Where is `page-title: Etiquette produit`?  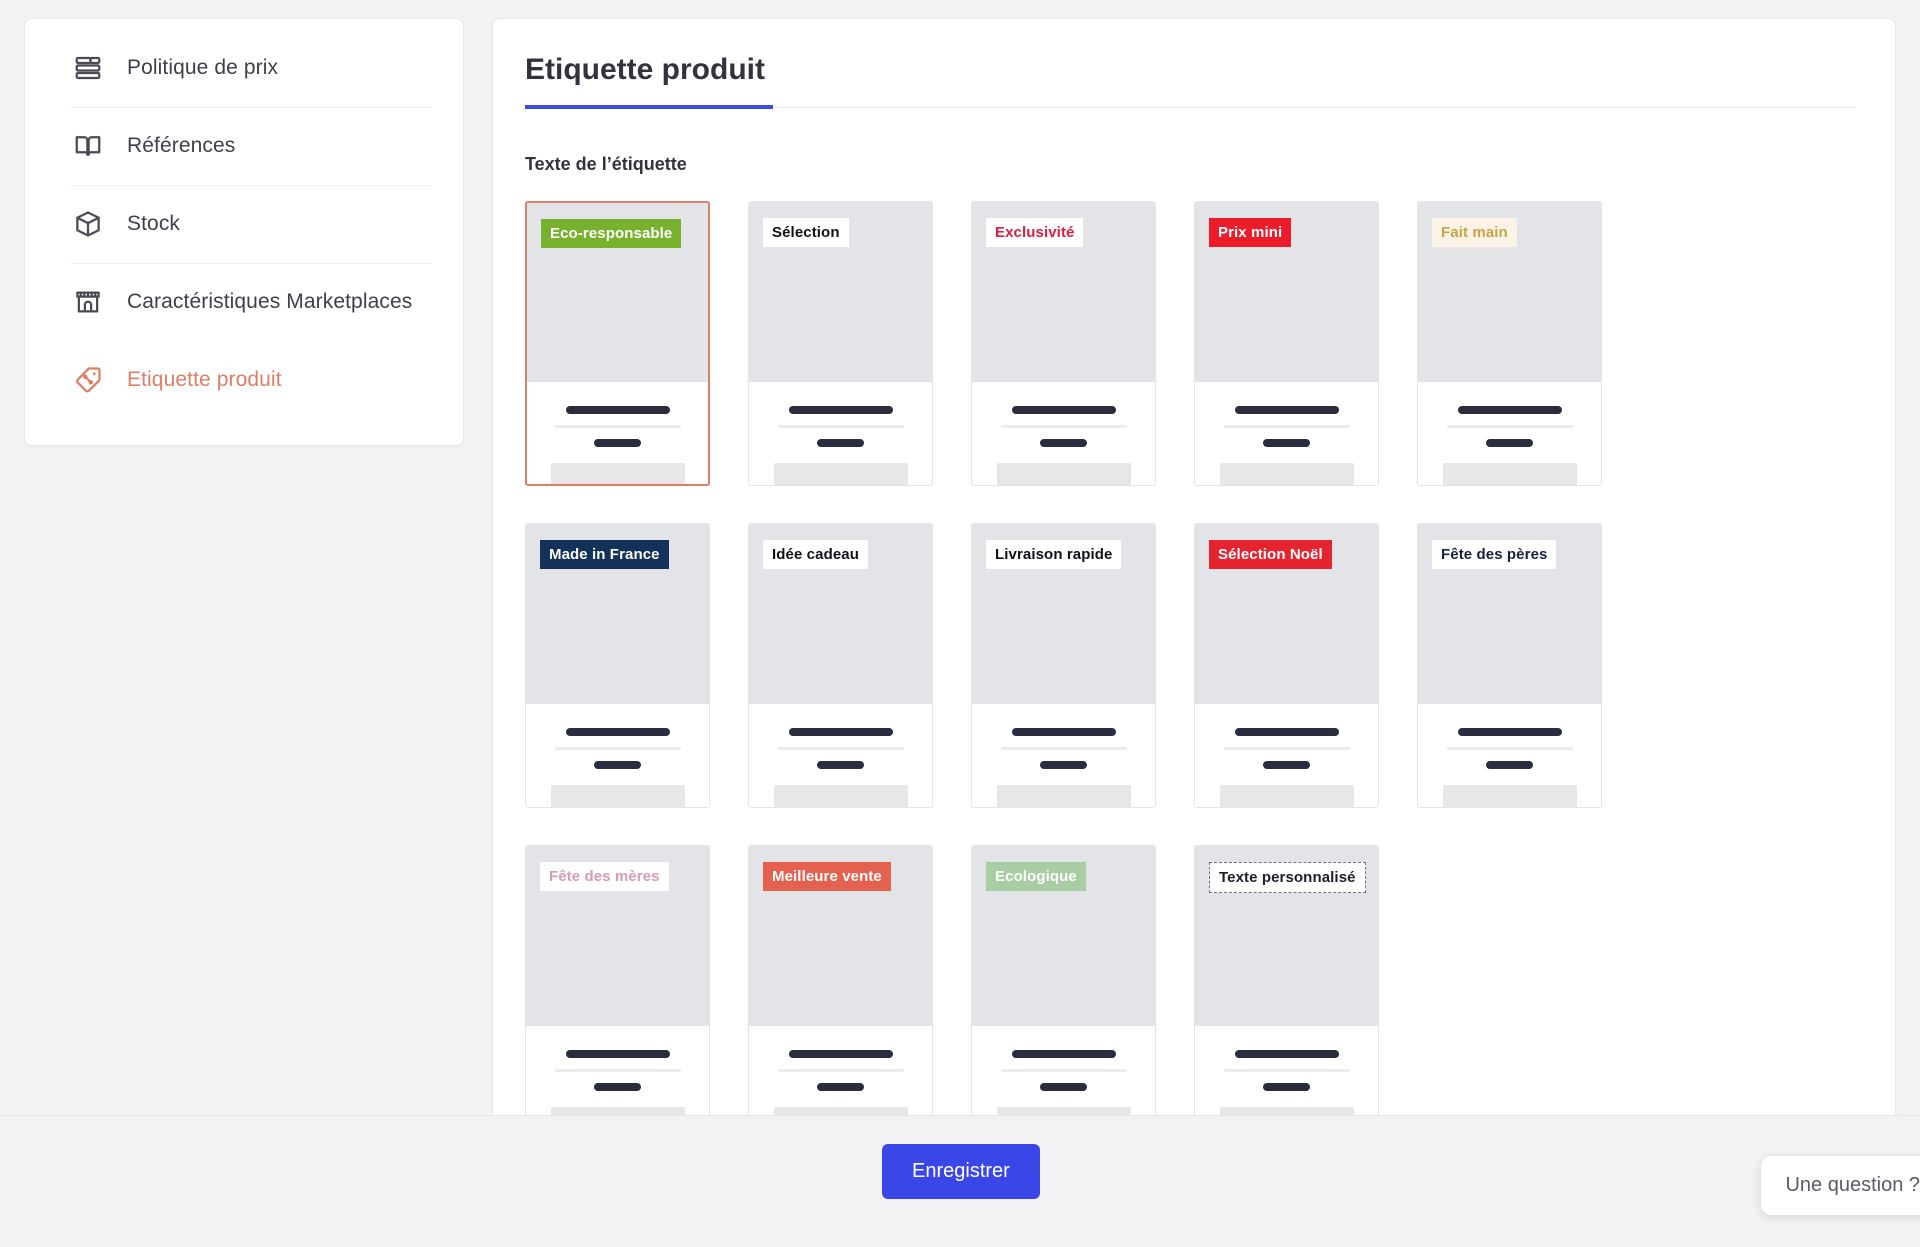
page-title: Etiquette produit is located at coordinates (649, 81).